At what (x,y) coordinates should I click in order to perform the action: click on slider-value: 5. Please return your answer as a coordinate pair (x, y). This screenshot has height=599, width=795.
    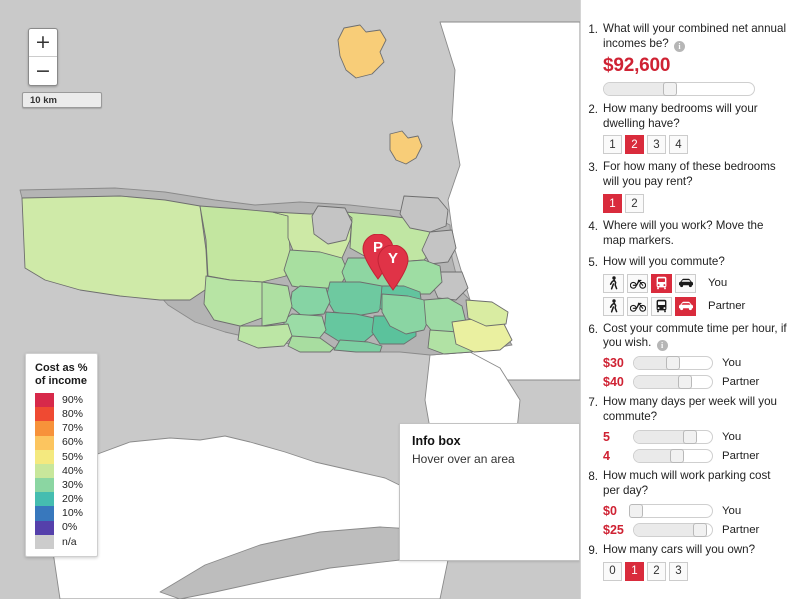
    Looking at the image, I should click on (606, 437).